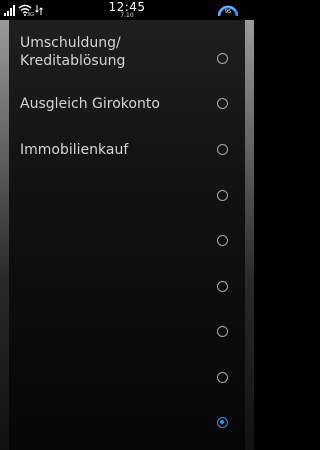  Describe the element at coordinates (249, 235) in the screenshot. I see `right-edge` at that location.